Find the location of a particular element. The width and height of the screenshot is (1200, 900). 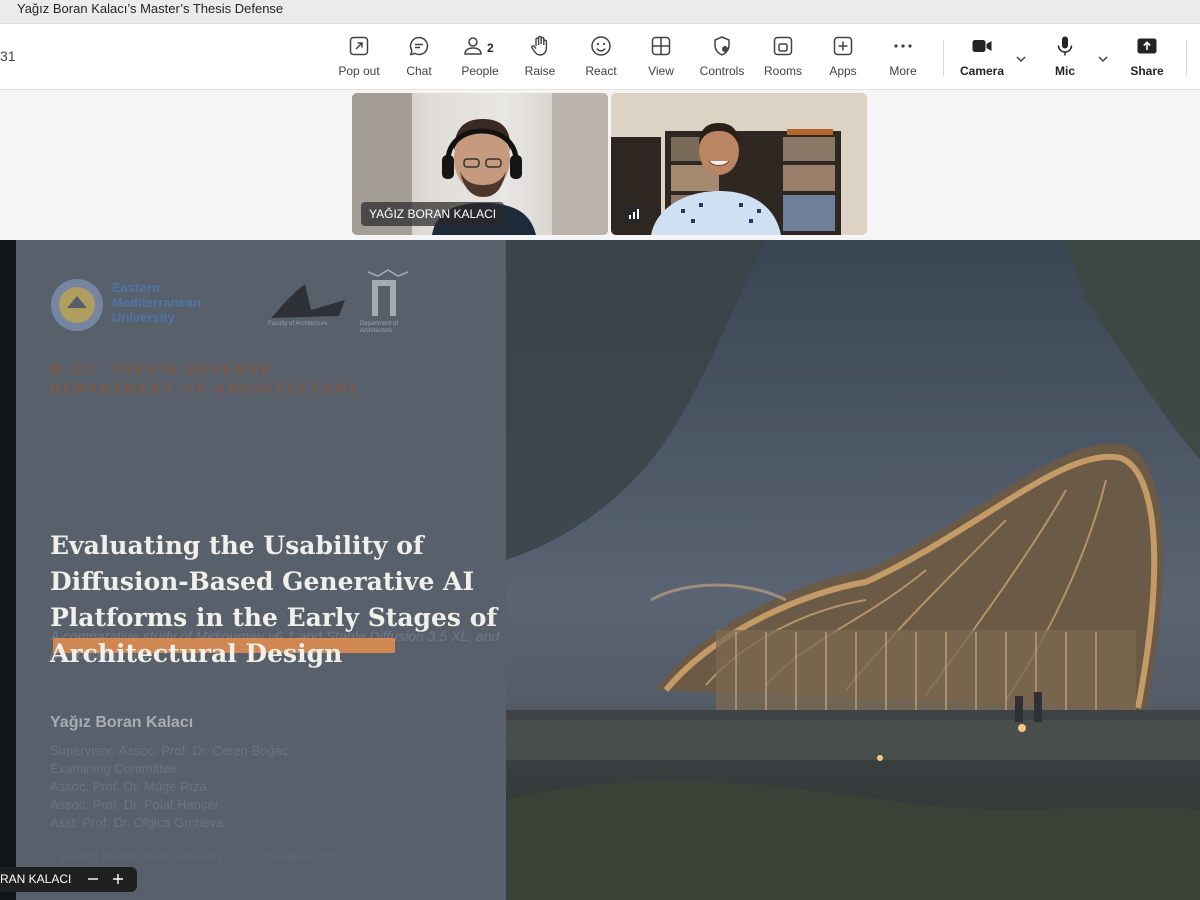

mic-options-chevron-down-icon is located at coordinates (1103, 59).